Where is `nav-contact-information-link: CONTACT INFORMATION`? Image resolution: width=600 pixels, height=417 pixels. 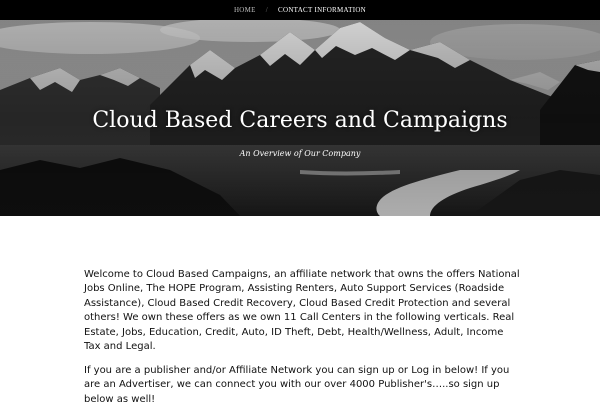 nav-contact-information-link: CONTACT INFORMATION is located at coordinates (322, 10).